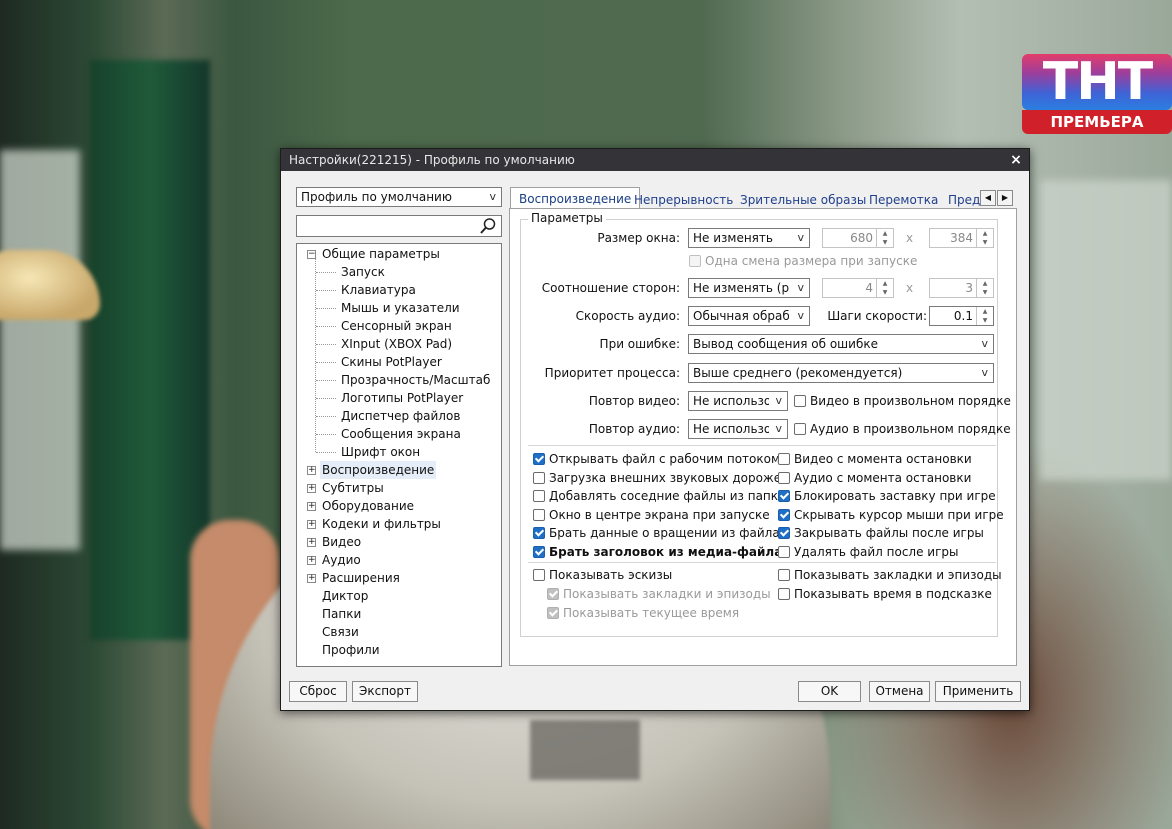  Describe the element at coordinates (488, 226) in the screenshot. I see `search-icon` at that location.